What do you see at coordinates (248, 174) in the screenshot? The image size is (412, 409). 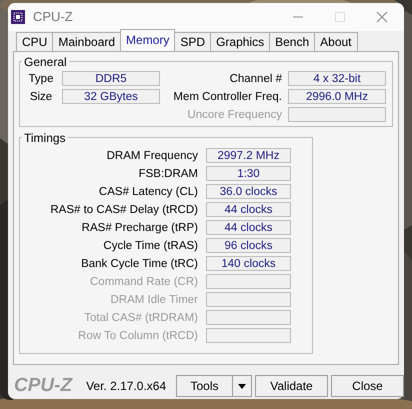 I see `value-field: 1:30` at bounding box center [248, 174].